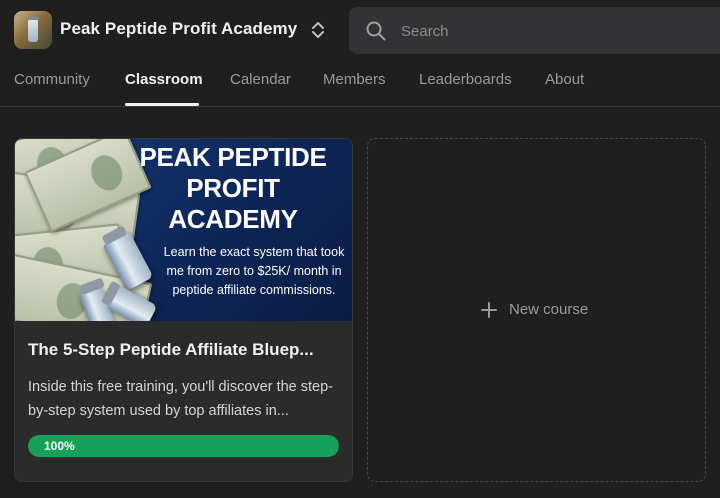  I want to click on logo-vial, so click(33, 31).